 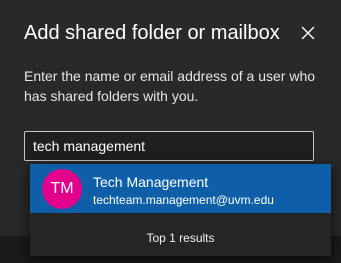 What do you see at coordinates (183, 200) in the screenshot?
I see `suggestion-email: techteam.management@uvm.edu` at bounding box center [183, 200].